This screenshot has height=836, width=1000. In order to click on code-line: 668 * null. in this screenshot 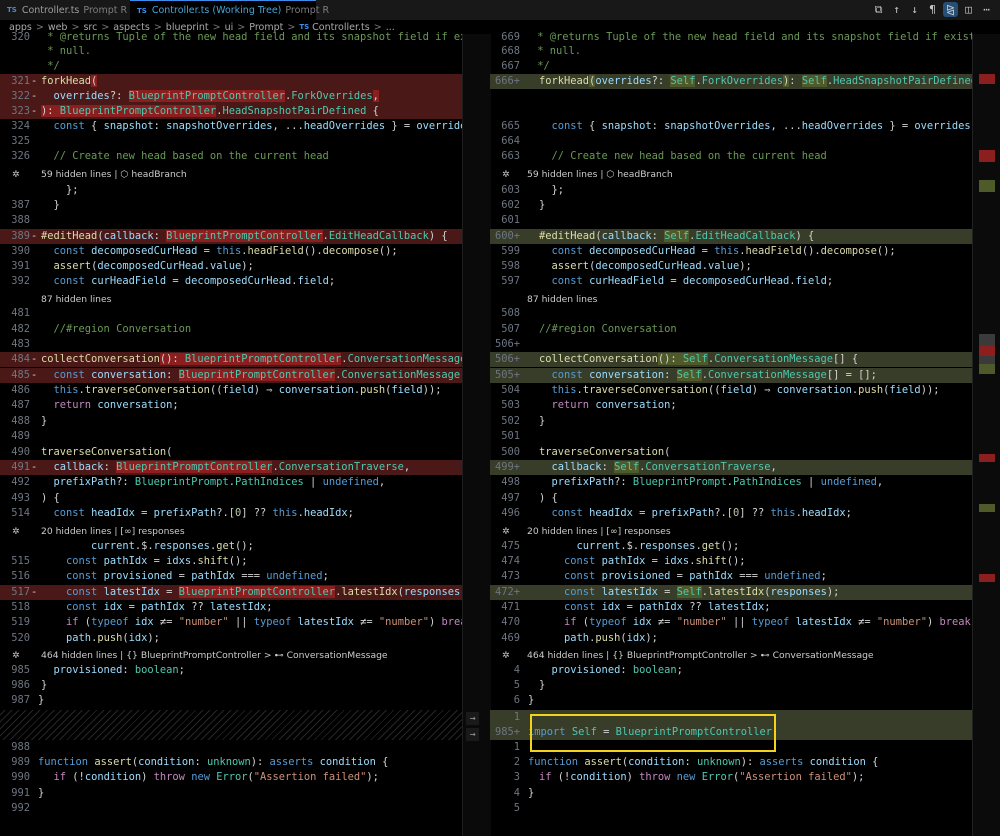, I will do `click(541, 51)`.